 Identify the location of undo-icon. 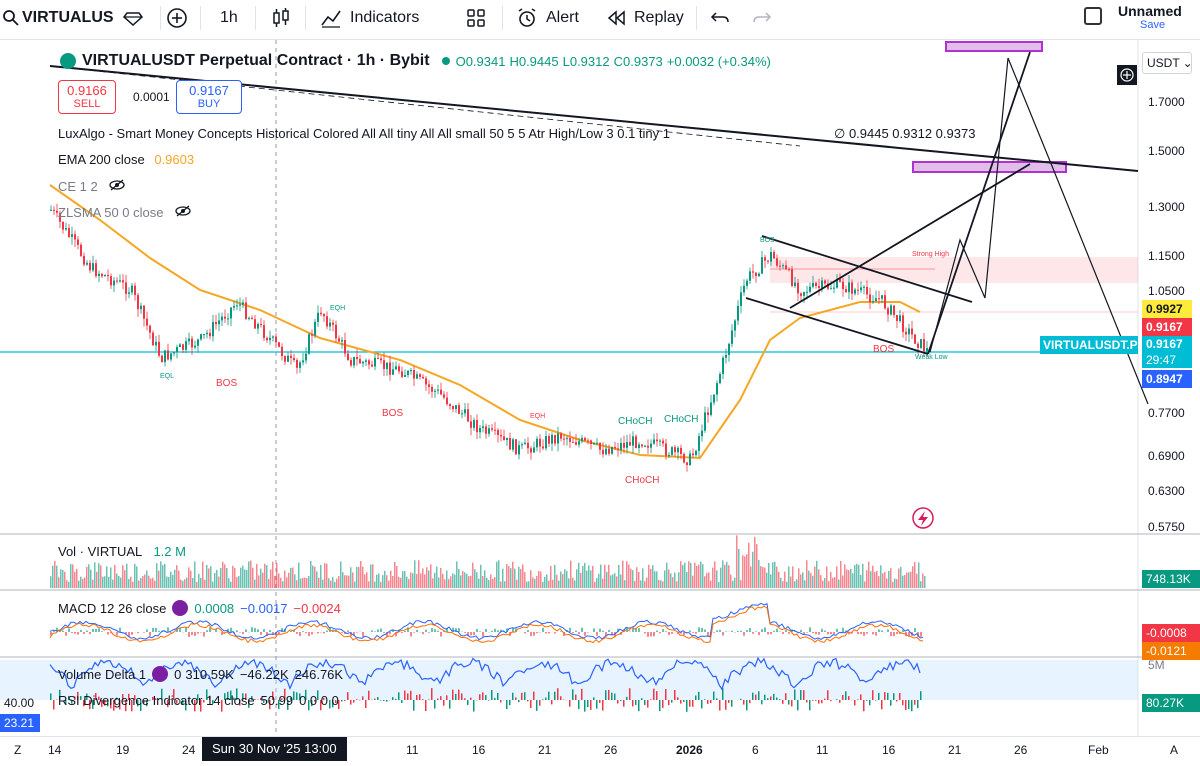
(720, 18).